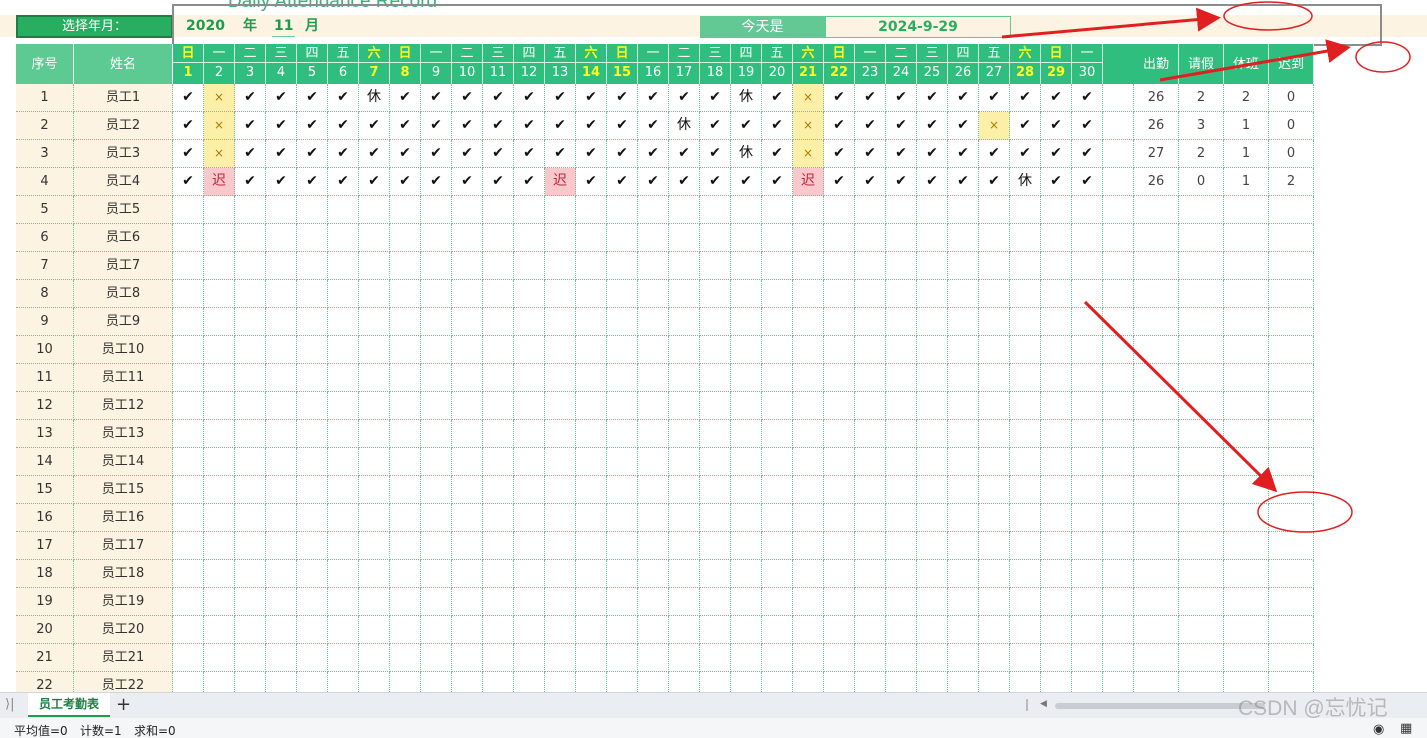 Image resolution: width=1427 pixels, height=738 pixels. I want to click on row-index-cell: 14, so click(45, 462).